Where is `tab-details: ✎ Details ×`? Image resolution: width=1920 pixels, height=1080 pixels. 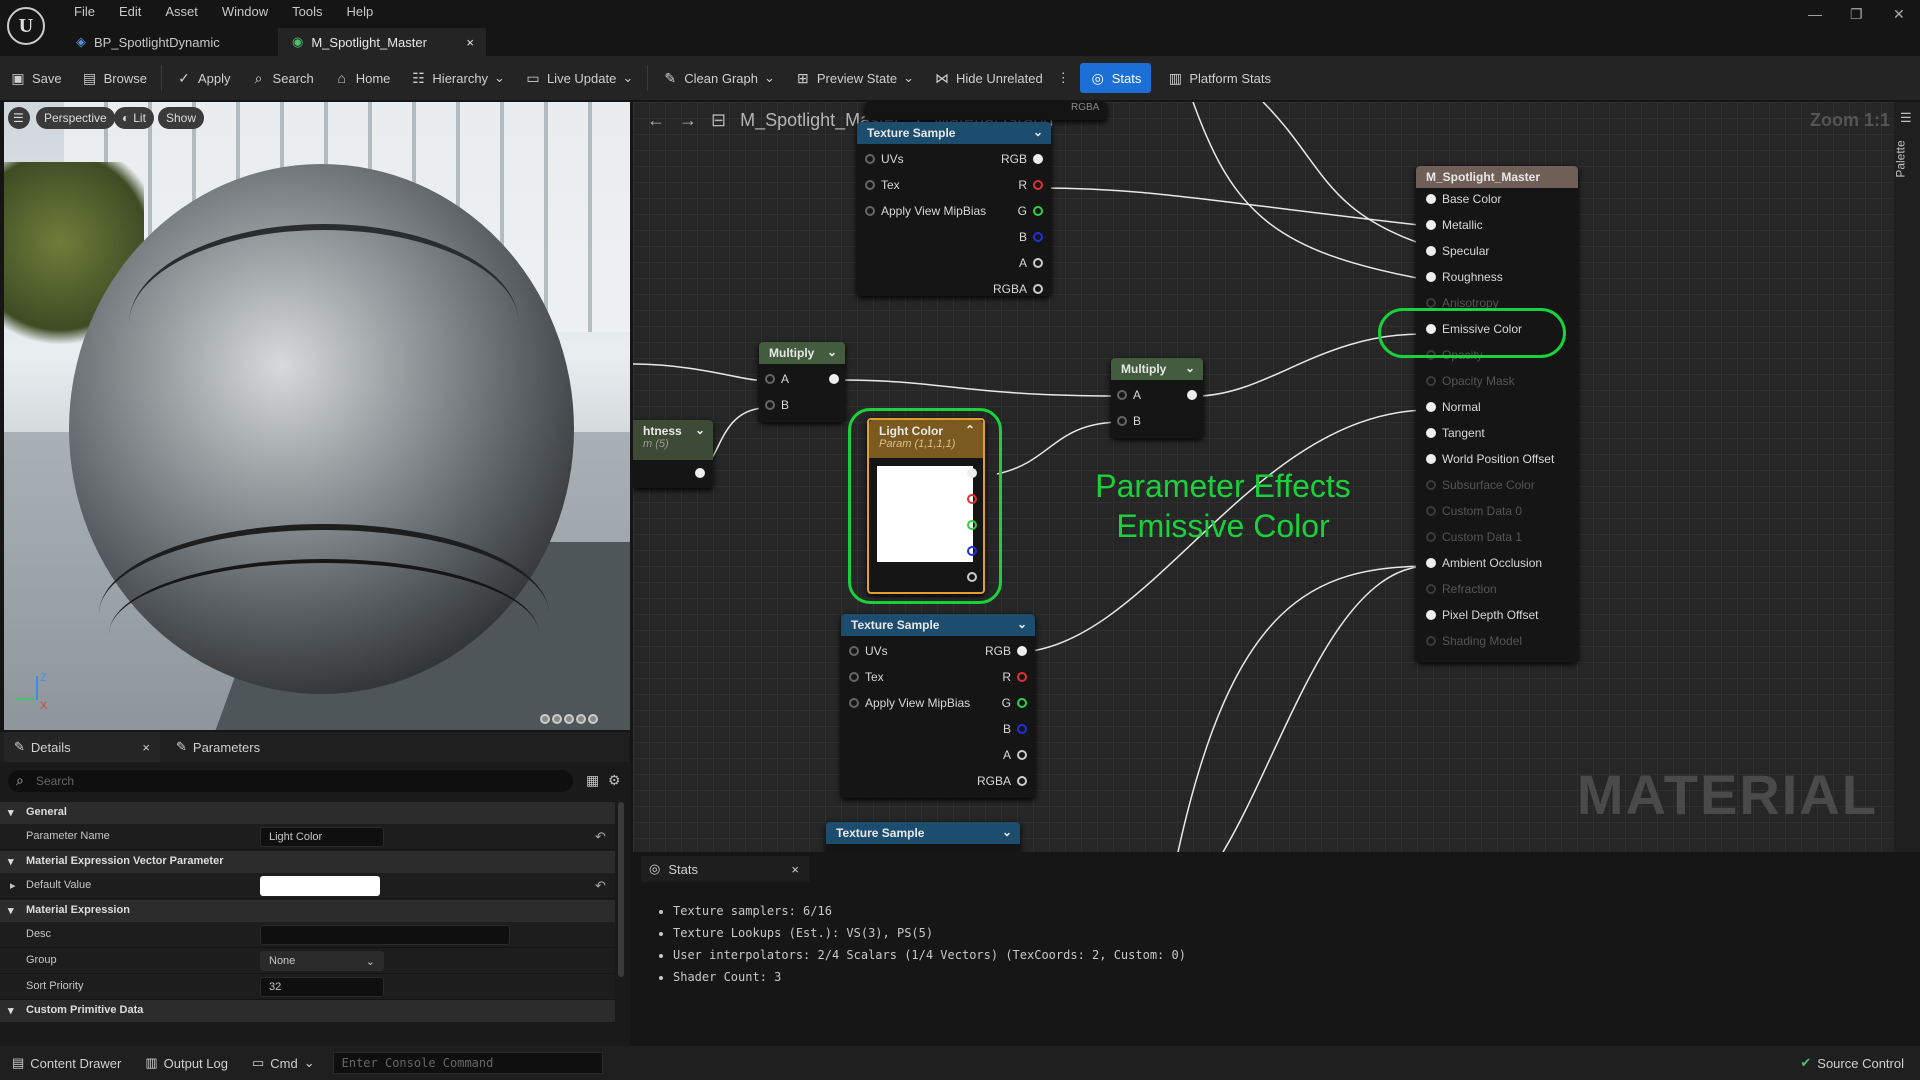
tab-details: ✎ Details × is located at coordinates (82, 747).